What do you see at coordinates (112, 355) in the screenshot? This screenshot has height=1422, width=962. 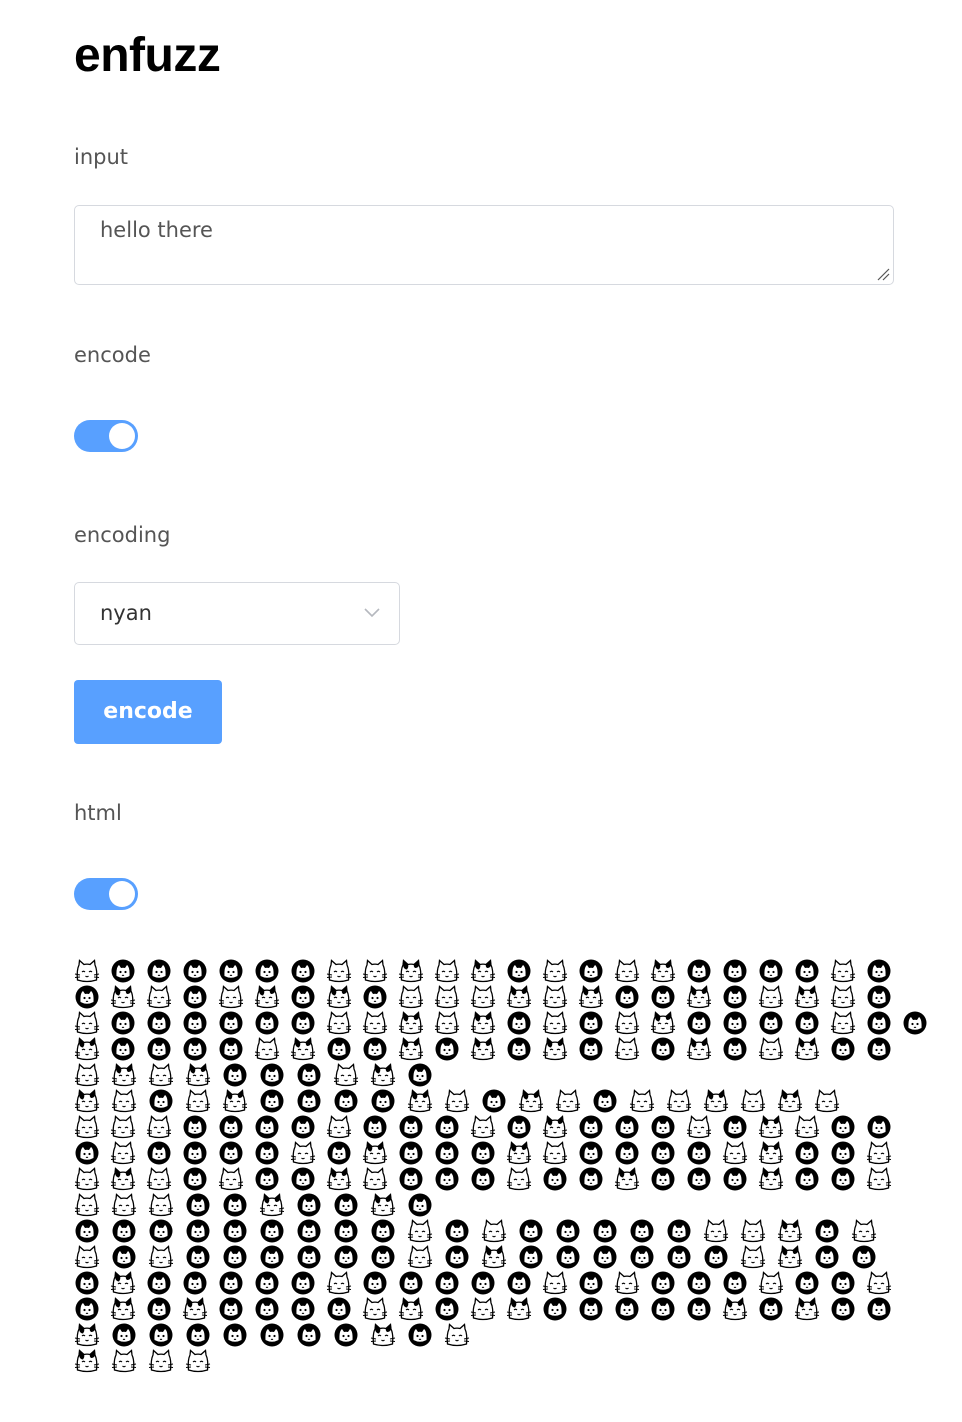 I see `encode-label: encode` at bounding box center [112, 355].